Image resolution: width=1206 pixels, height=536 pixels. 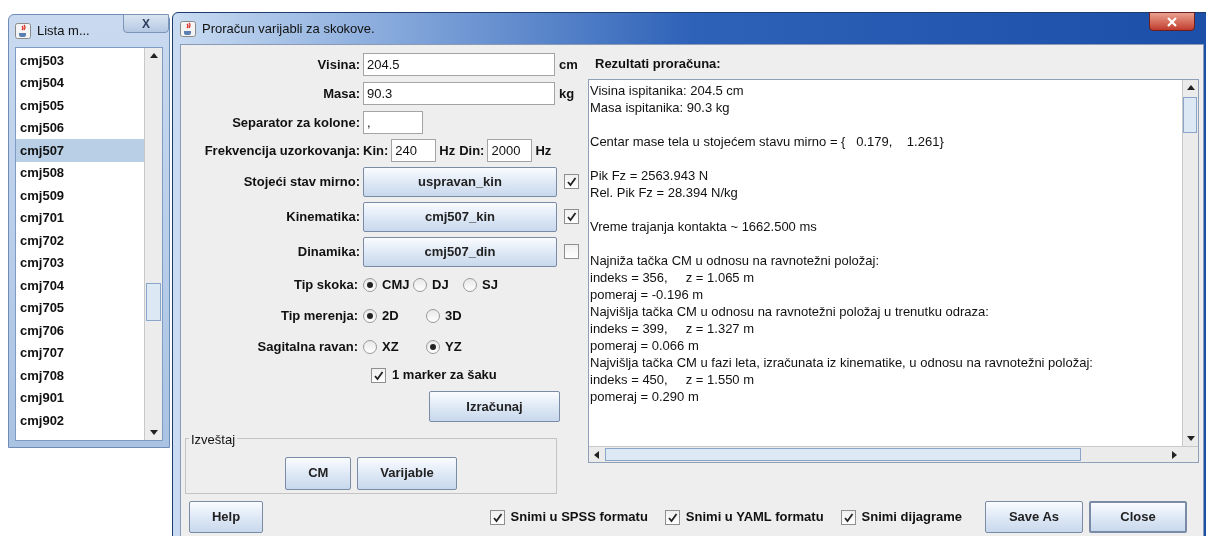 I want to click on result-line: Pik Fz = 2563.943 N, so click(x=649, y=175).